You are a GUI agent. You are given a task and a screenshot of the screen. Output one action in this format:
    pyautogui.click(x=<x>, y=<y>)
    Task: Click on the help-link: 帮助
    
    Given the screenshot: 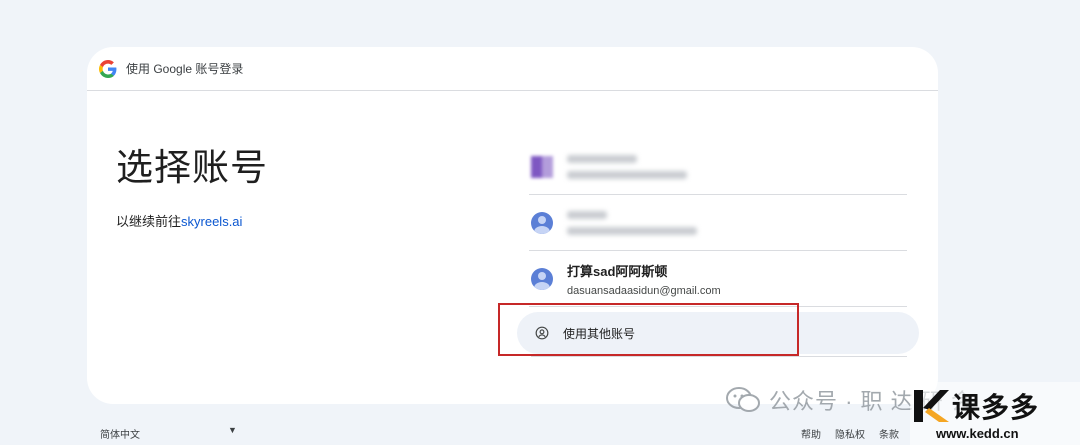 What is the action you would take?
    pyautogui.click(x=811, y=433)
    